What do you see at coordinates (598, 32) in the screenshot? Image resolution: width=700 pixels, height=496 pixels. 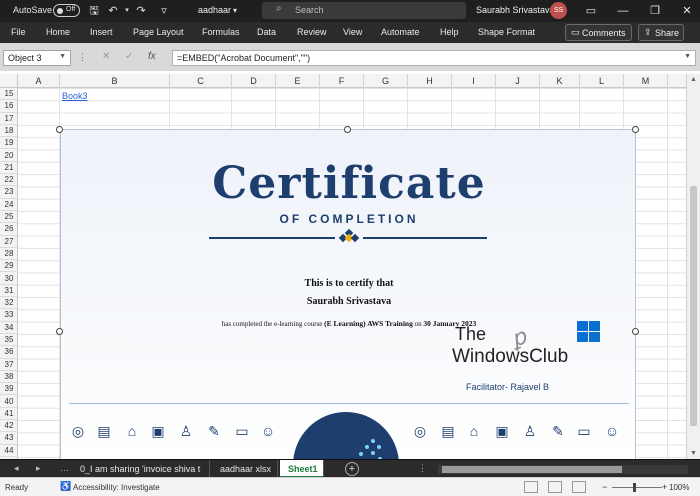 I see `comments-button: ▭ Comments` at bounding box center [598, 32].